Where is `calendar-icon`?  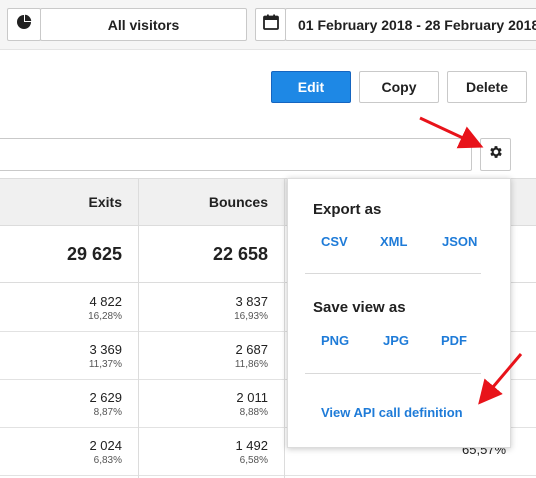
calendar-icon is located at coordinates (270, 24).